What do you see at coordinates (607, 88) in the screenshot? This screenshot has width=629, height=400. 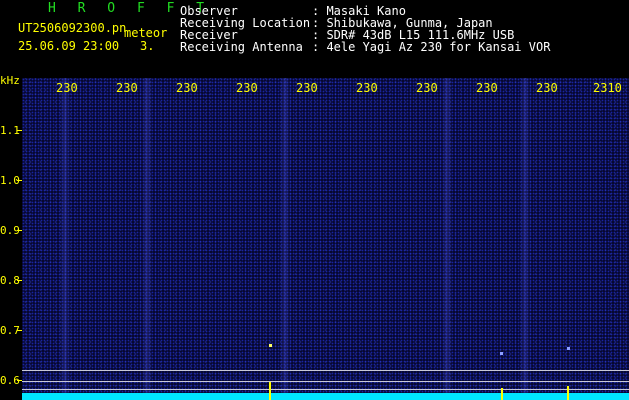 I see `x-tick-label: 2310` at bounding box center [607, 88].